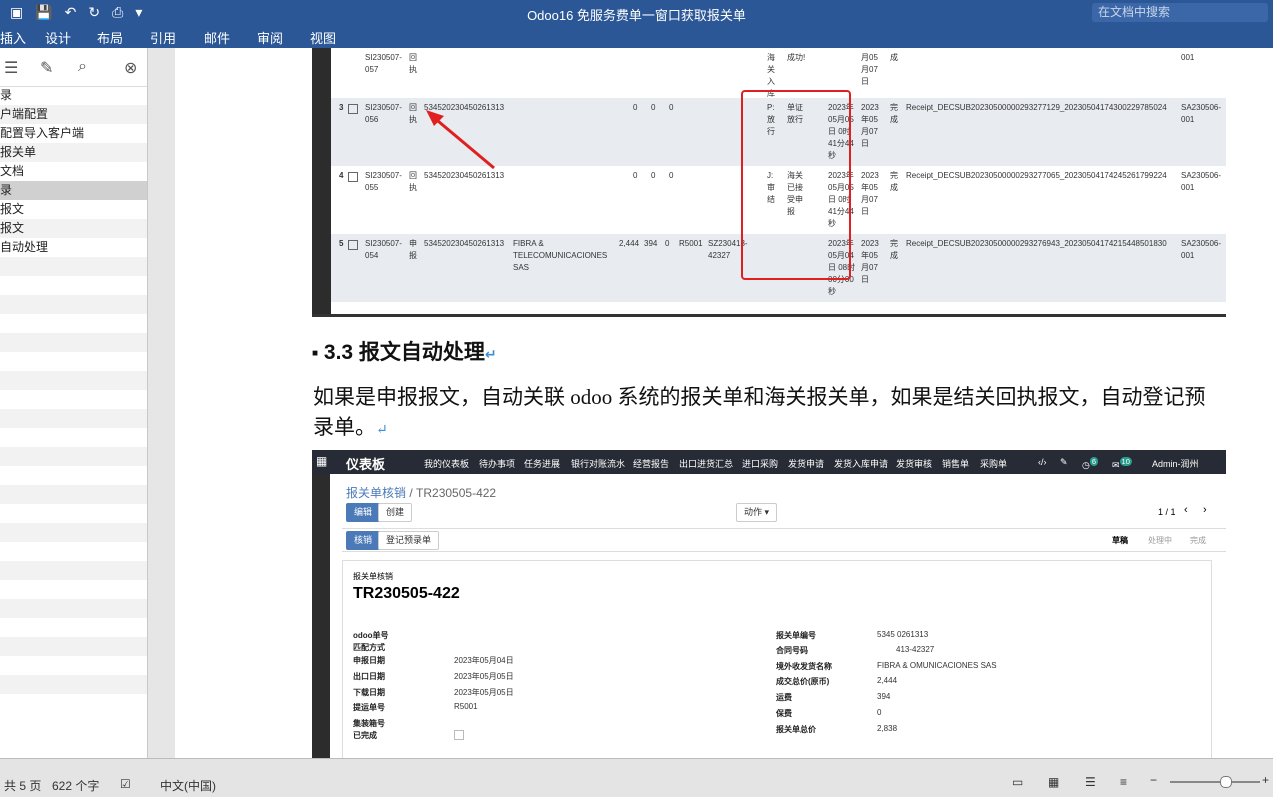  Describe the element at coordinates (125, 784) in the screenshot. I see `proofing-icon: ☑` at that location.